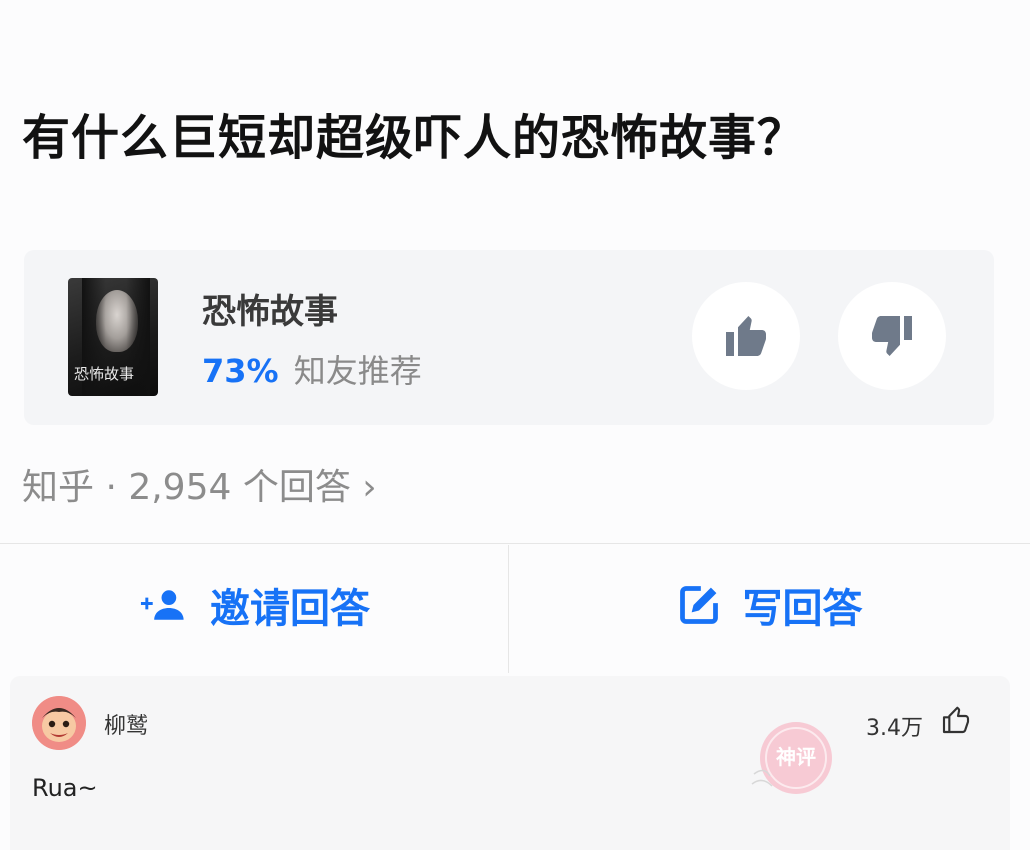 The height and width of the screenshot is (850, 1030). I want to click on like-count: 3.4万, so click(894, 728).